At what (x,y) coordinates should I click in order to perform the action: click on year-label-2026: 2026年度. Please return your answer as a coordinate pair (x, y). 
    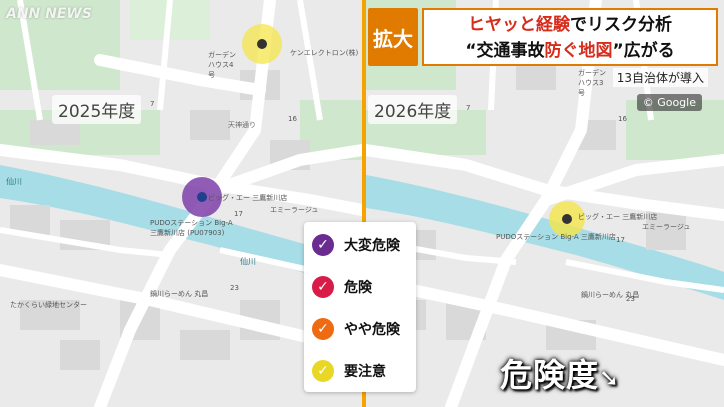
    Looking at the image, I should click on (413, 109).